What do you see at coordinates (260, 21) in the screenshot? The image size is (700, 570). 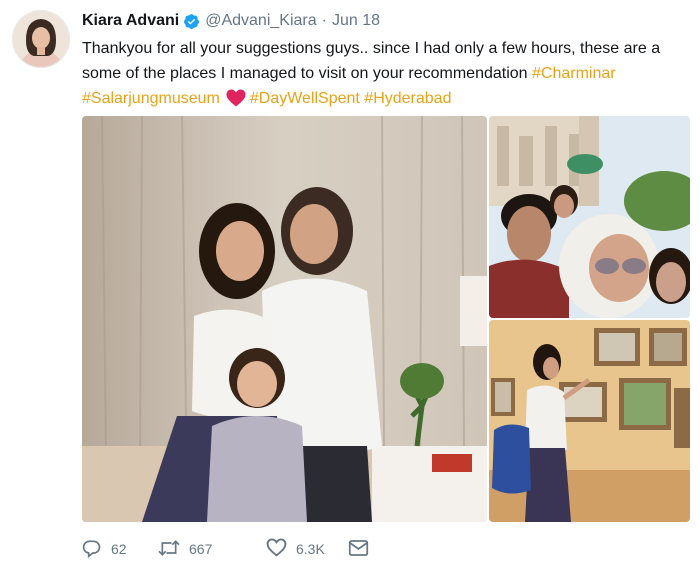 I see `author-handle: @Advani_Kiara` at bounding box center [260, 21].